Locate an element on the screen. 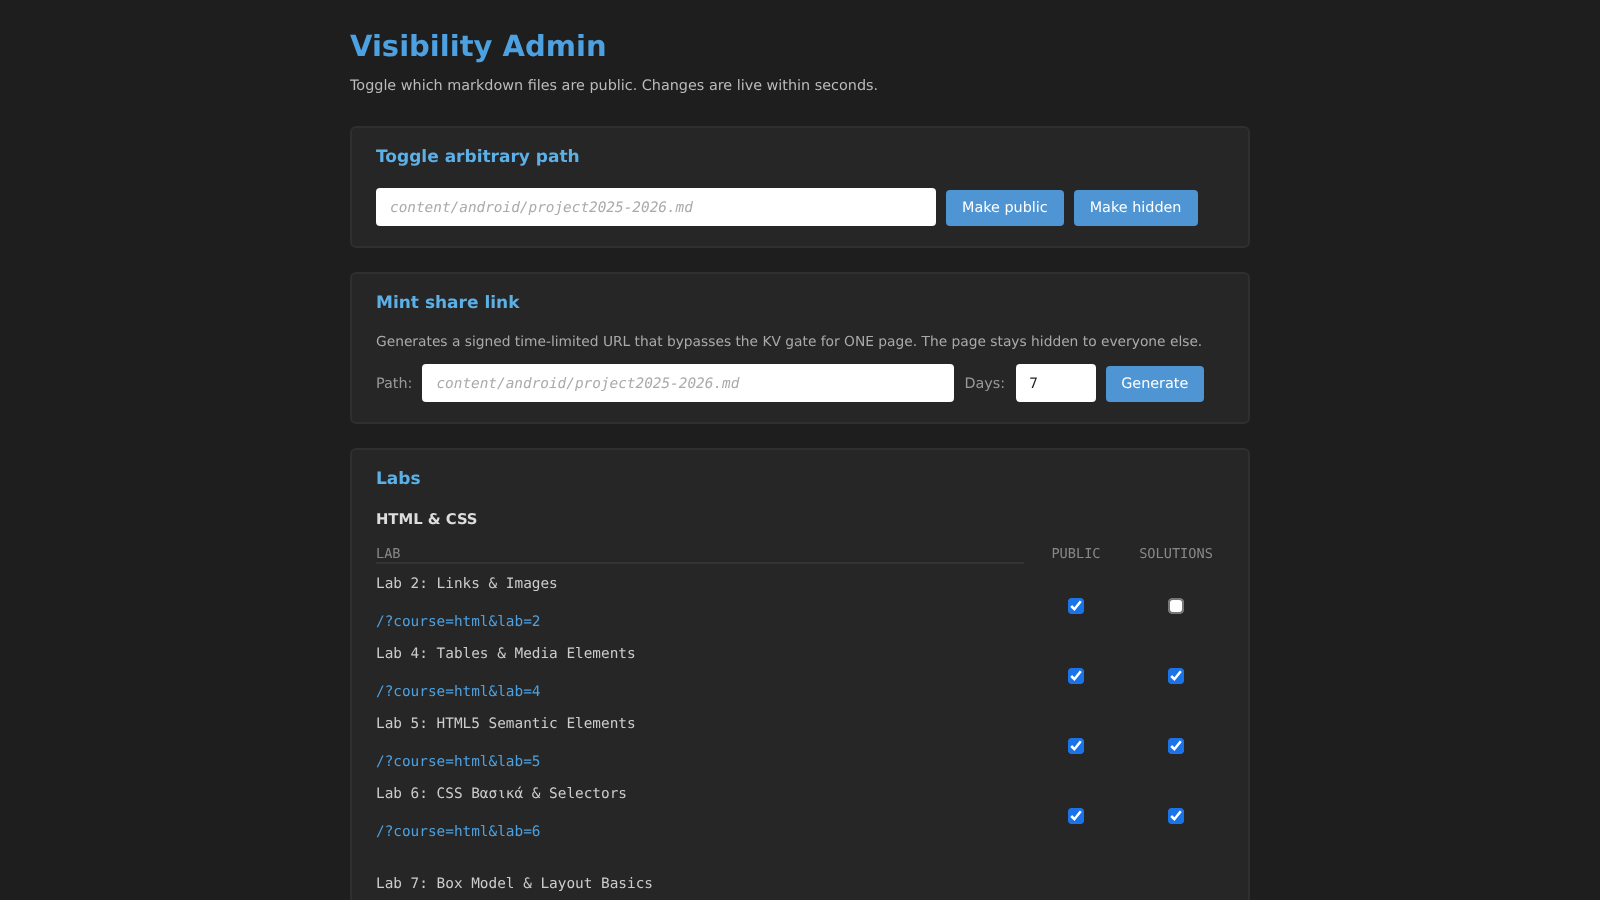 Image resolution: width=1600 pixels, height=900 pixels. card-title: Labs is located at coordinates (399, 480).